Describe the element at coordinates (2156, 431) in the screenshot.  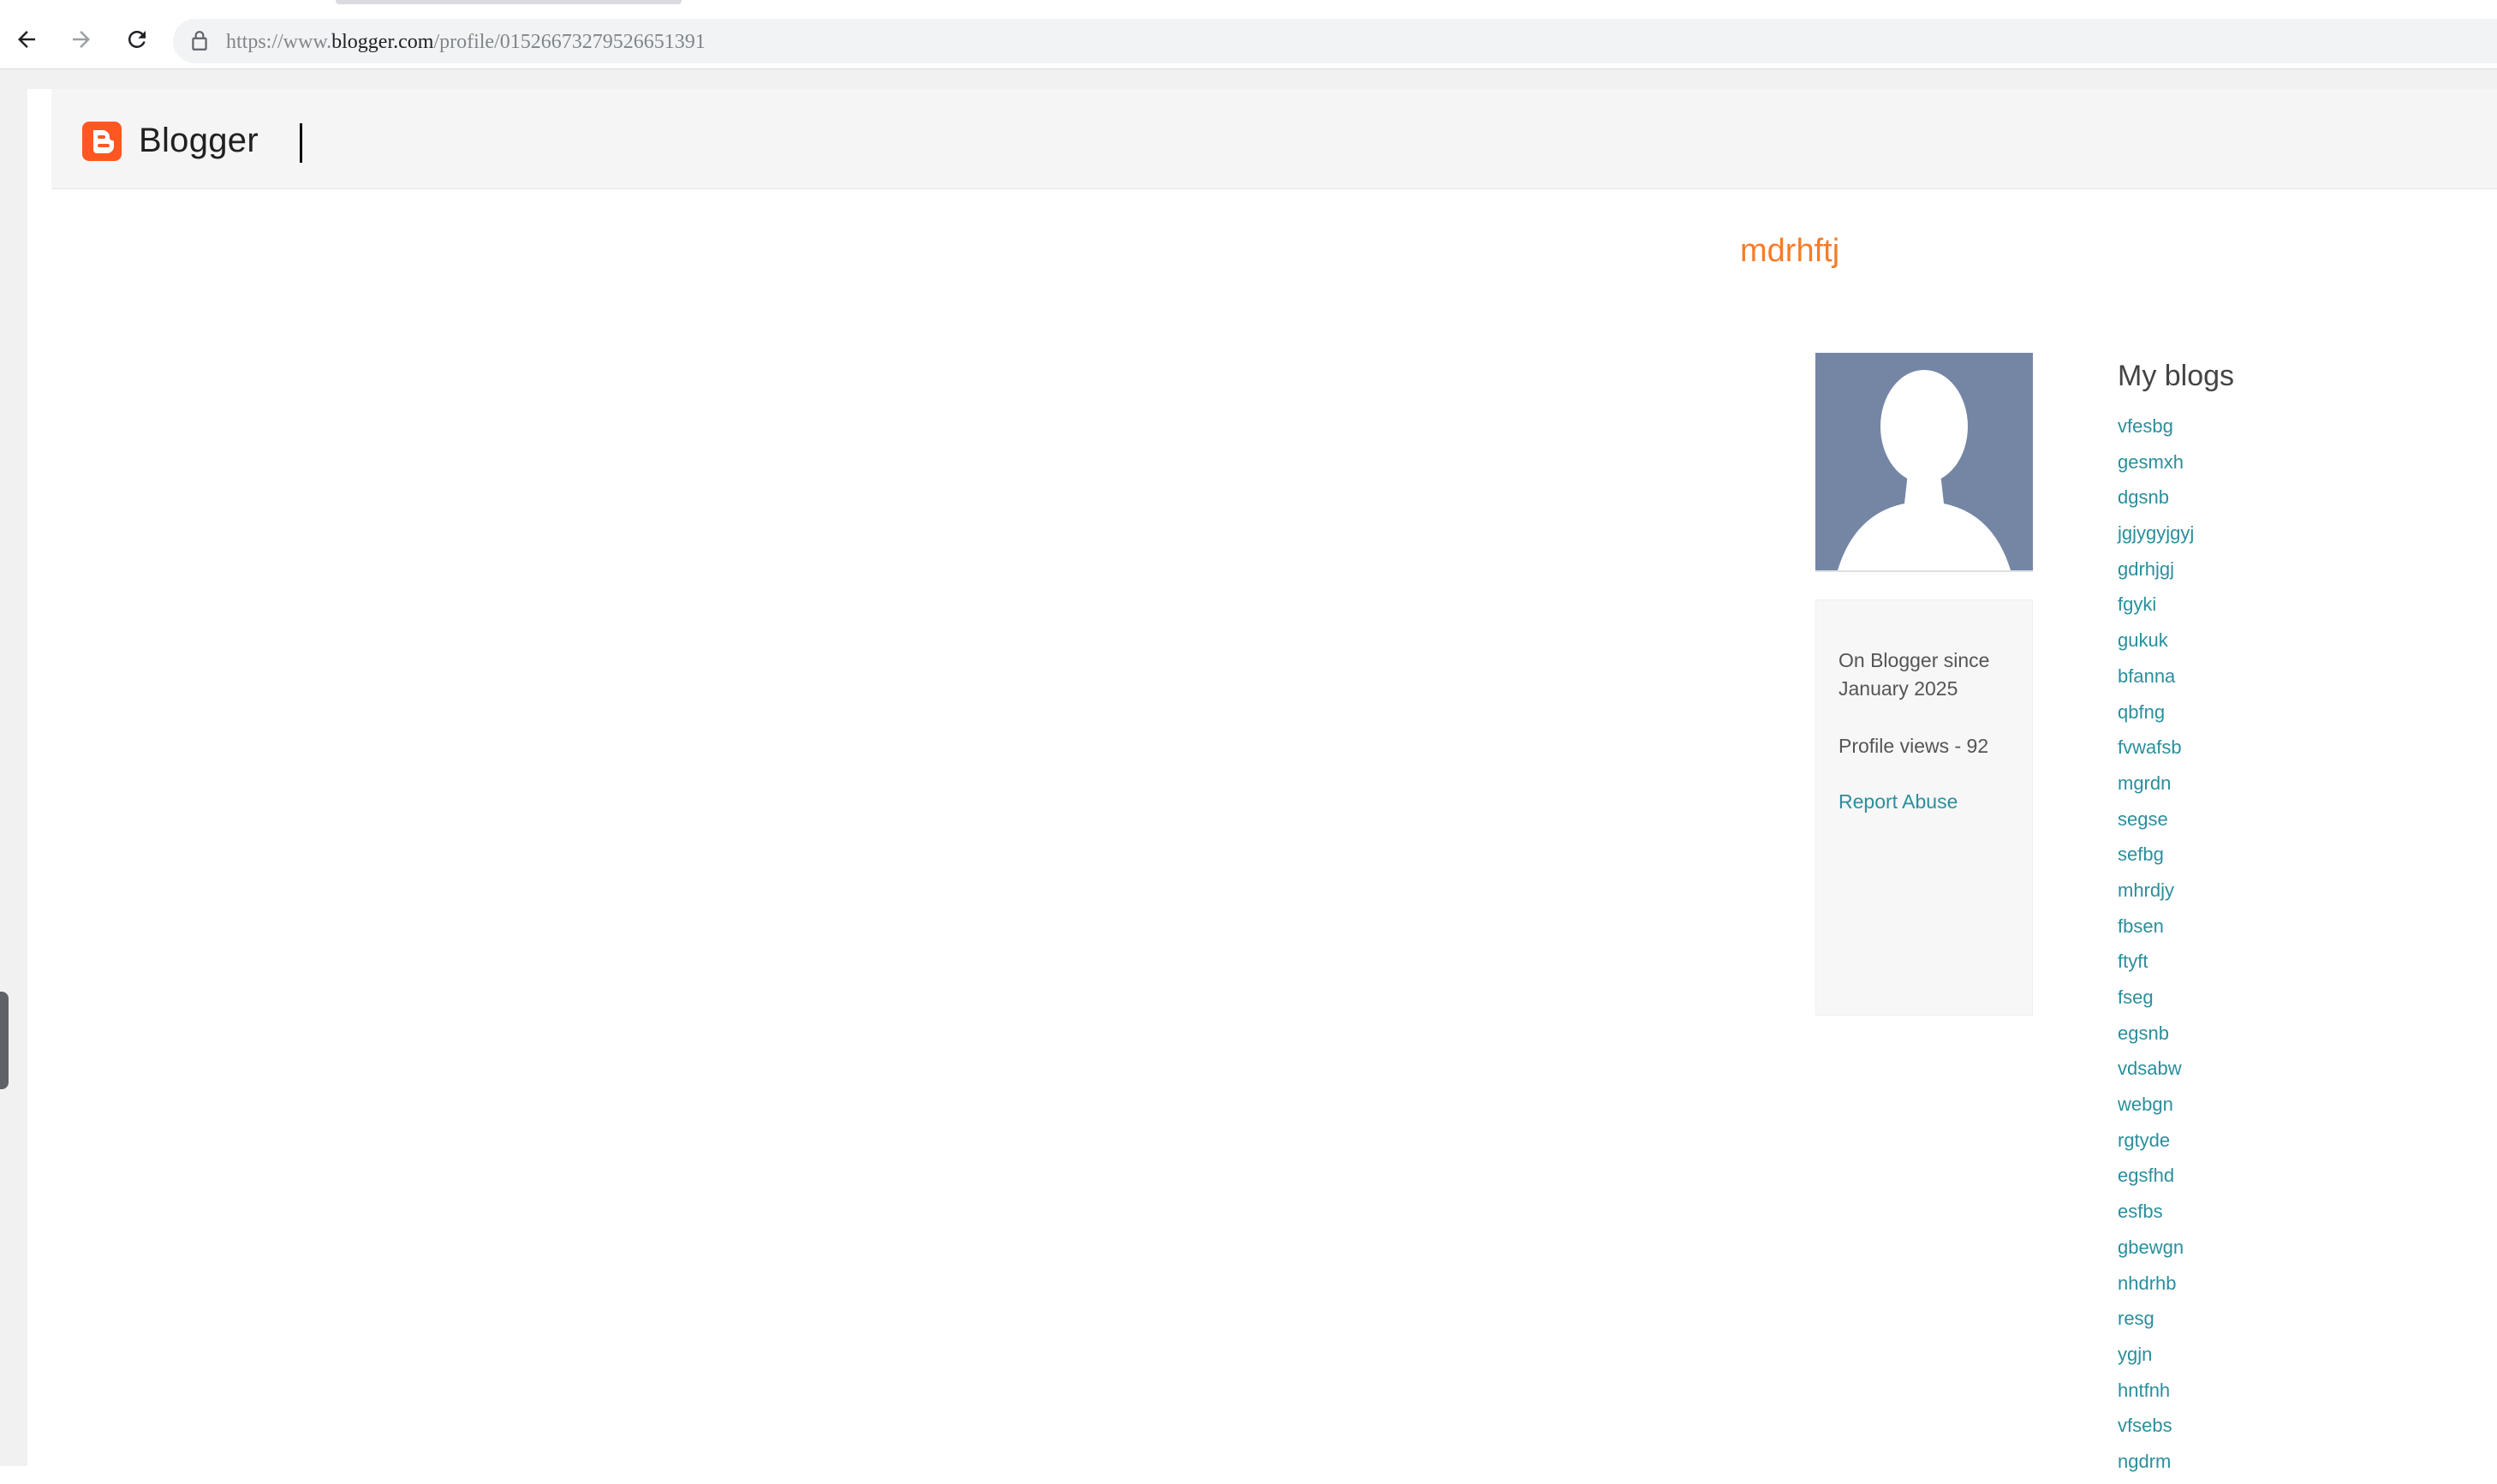
I see `blog-link: vfesbg` at that location.